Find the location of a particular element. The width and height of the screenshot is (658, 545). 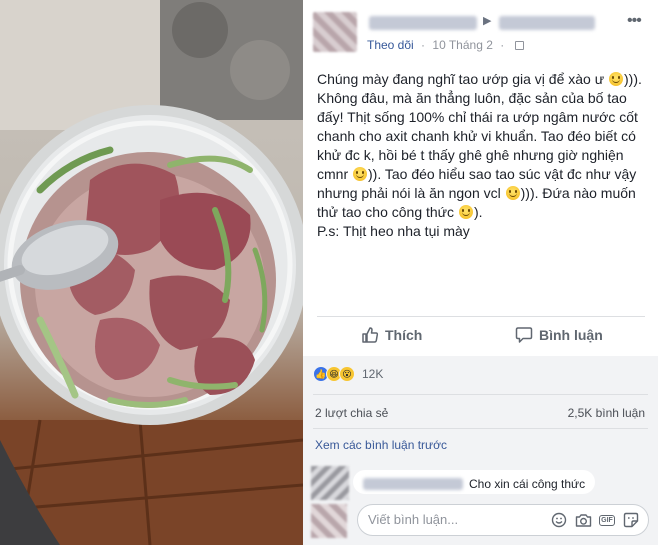

post-meta: Theo dõi · 10 Tháng 2 · is located at coordinates (445, 45).